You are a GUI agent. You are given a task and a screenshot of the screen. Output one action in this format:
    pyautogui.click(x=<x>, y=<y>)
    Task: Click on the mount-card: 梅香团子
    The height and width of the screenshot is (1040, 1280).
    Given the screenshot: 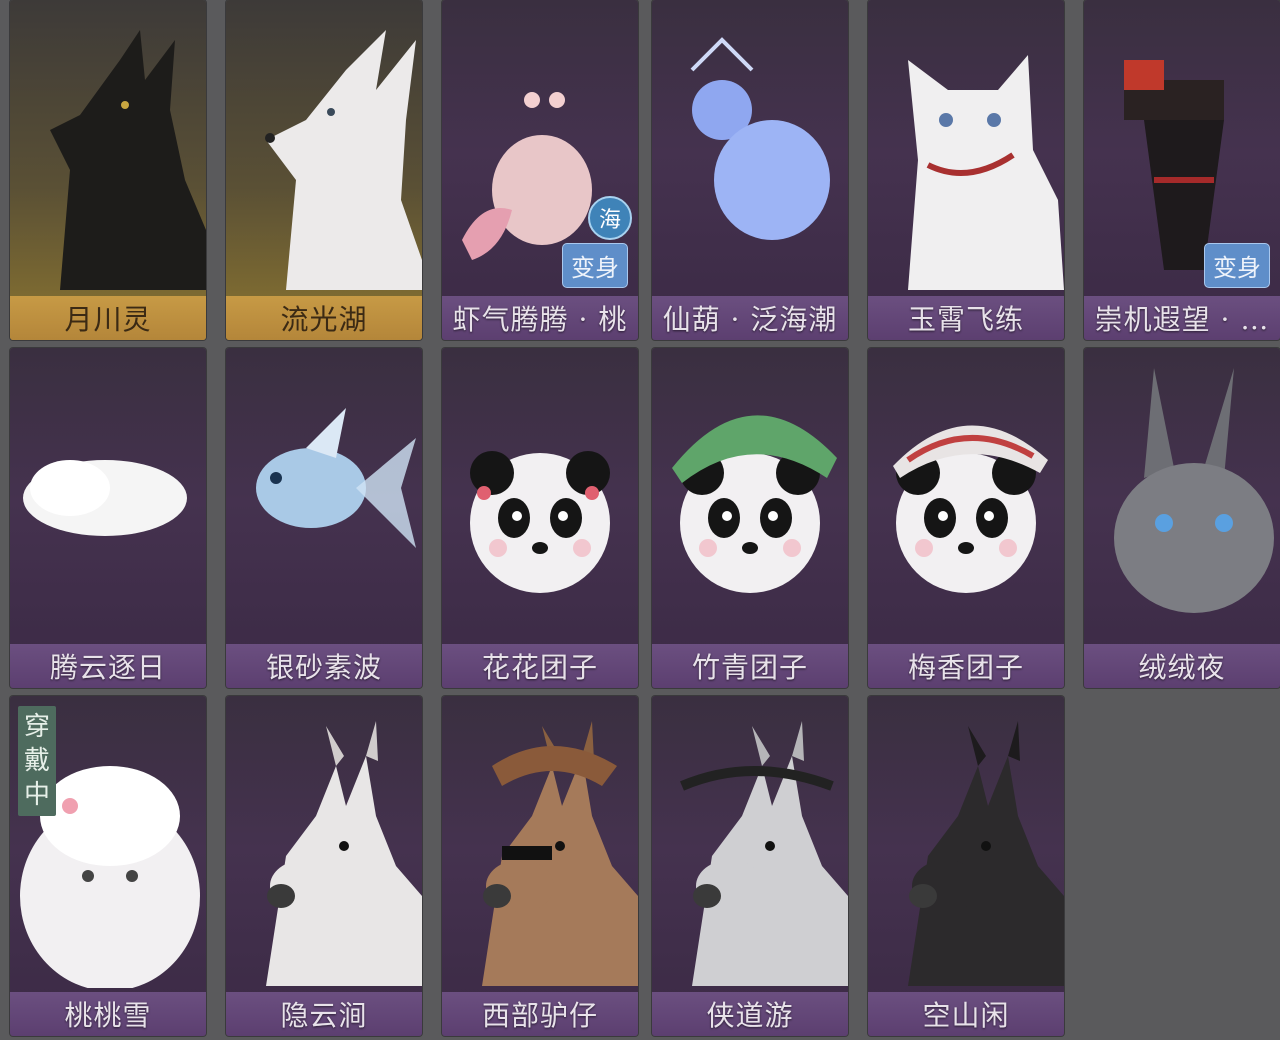 What is the action you would take?
    pyautogui.click(x=966, y=518)
    